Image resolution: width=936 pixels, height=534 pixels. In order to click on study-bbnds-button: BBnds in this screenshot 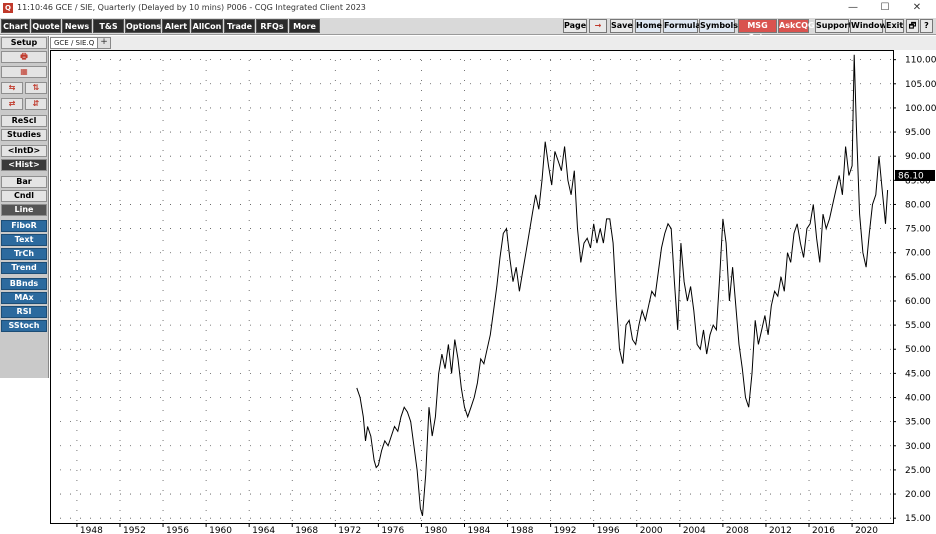, I will do `click(24, 284)`.